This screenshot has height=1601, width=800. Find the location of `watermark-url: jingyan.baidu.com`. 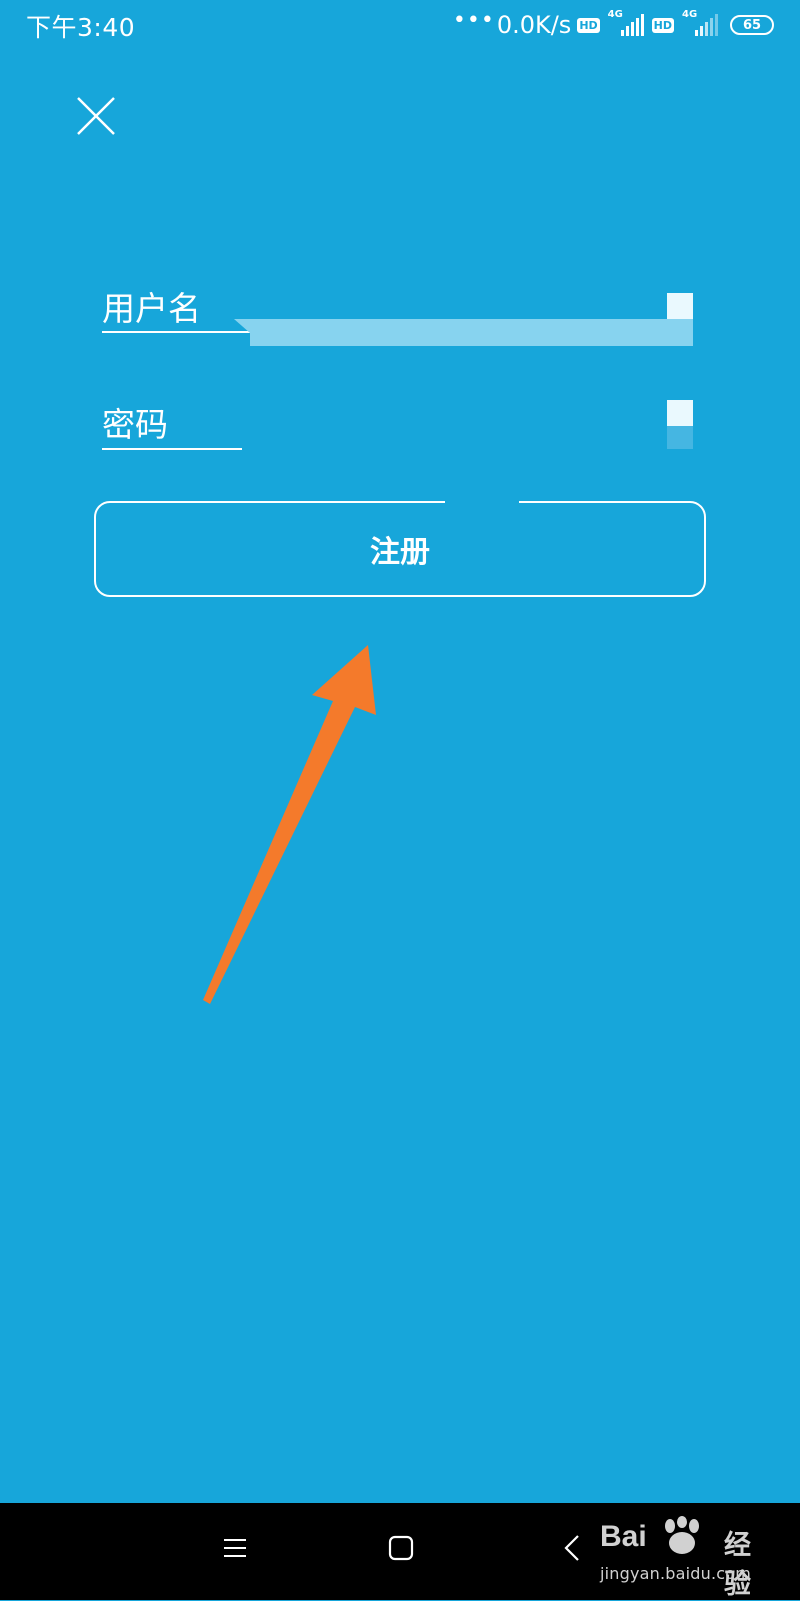

watermark-url: jingyan.baidu.com is located at coordinates (676, 1573).